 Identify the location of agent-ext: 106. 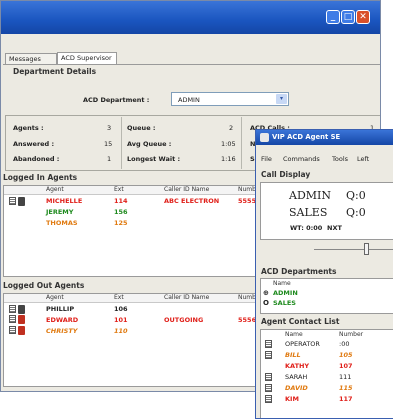
(121, 309).